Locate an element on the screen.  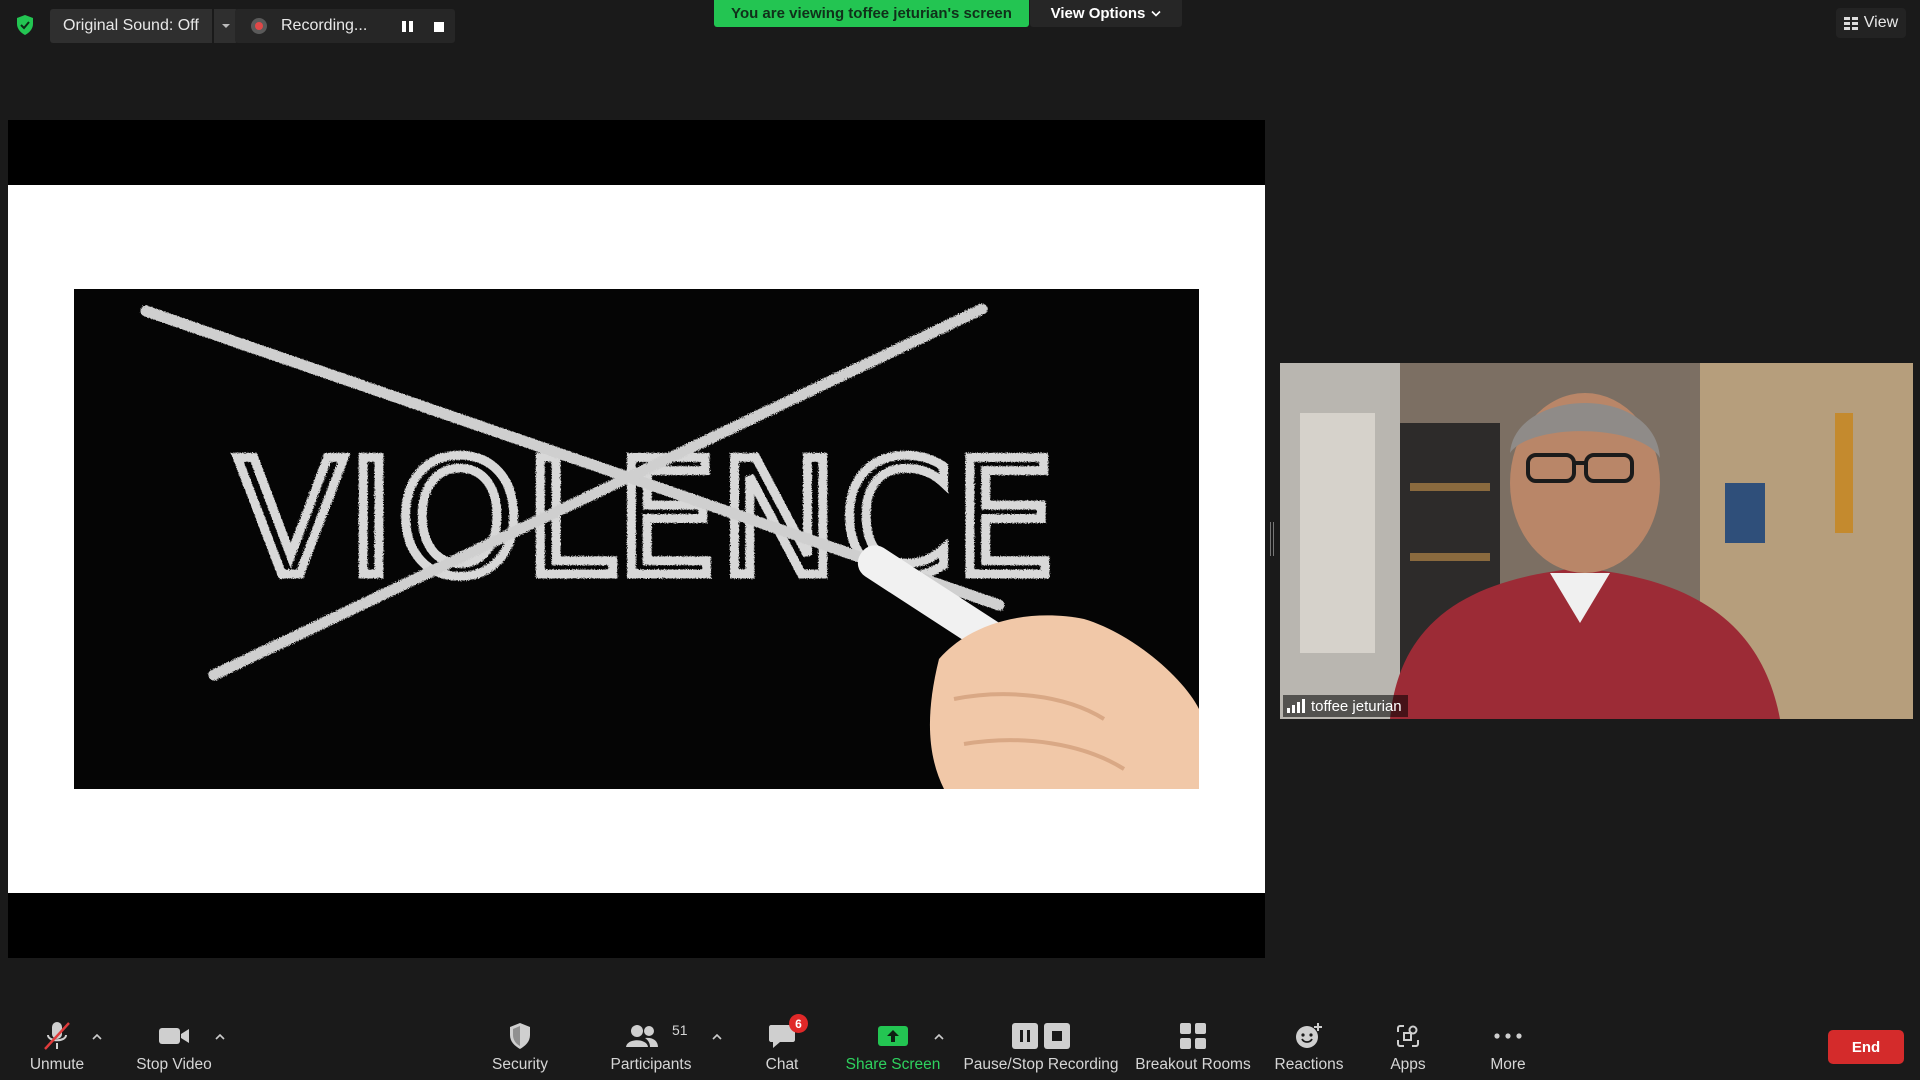
chevron-down-icon is located at coordinates (1156, 13).